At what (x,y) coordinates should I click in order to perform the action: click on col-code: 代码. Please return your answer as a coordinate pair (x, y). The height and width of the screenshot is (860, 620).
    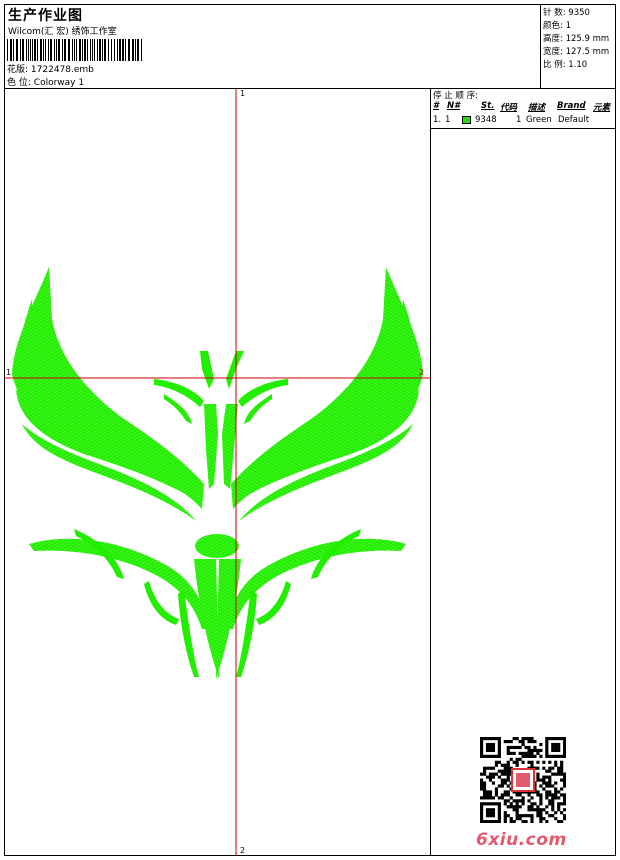
    Looking at the image, I should click on (509, 108).